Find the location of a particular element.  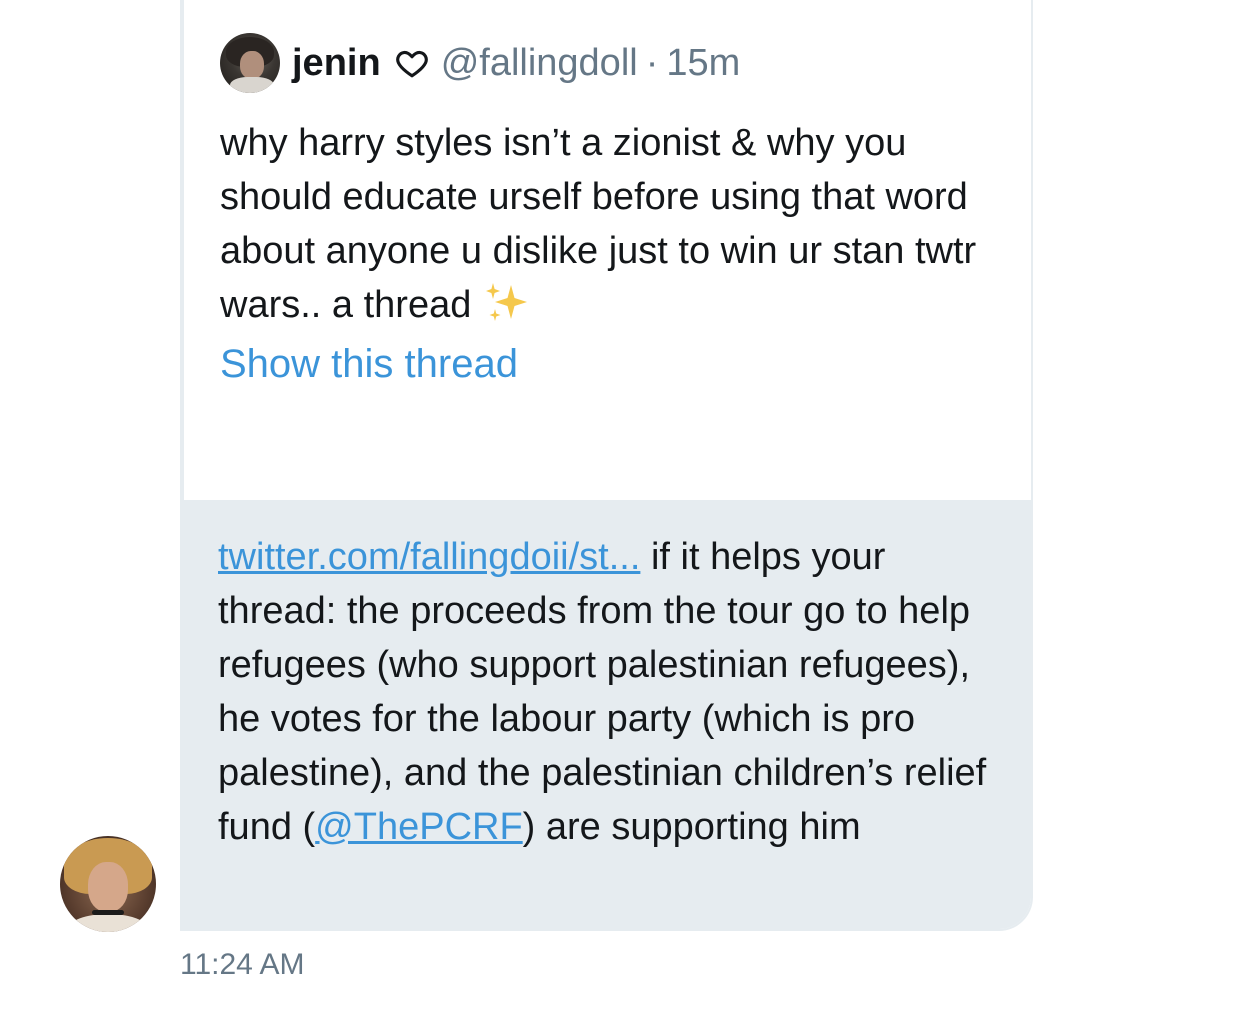

quoted-tweet-handle: @fallingdoll is located at coordinates (539, 63).